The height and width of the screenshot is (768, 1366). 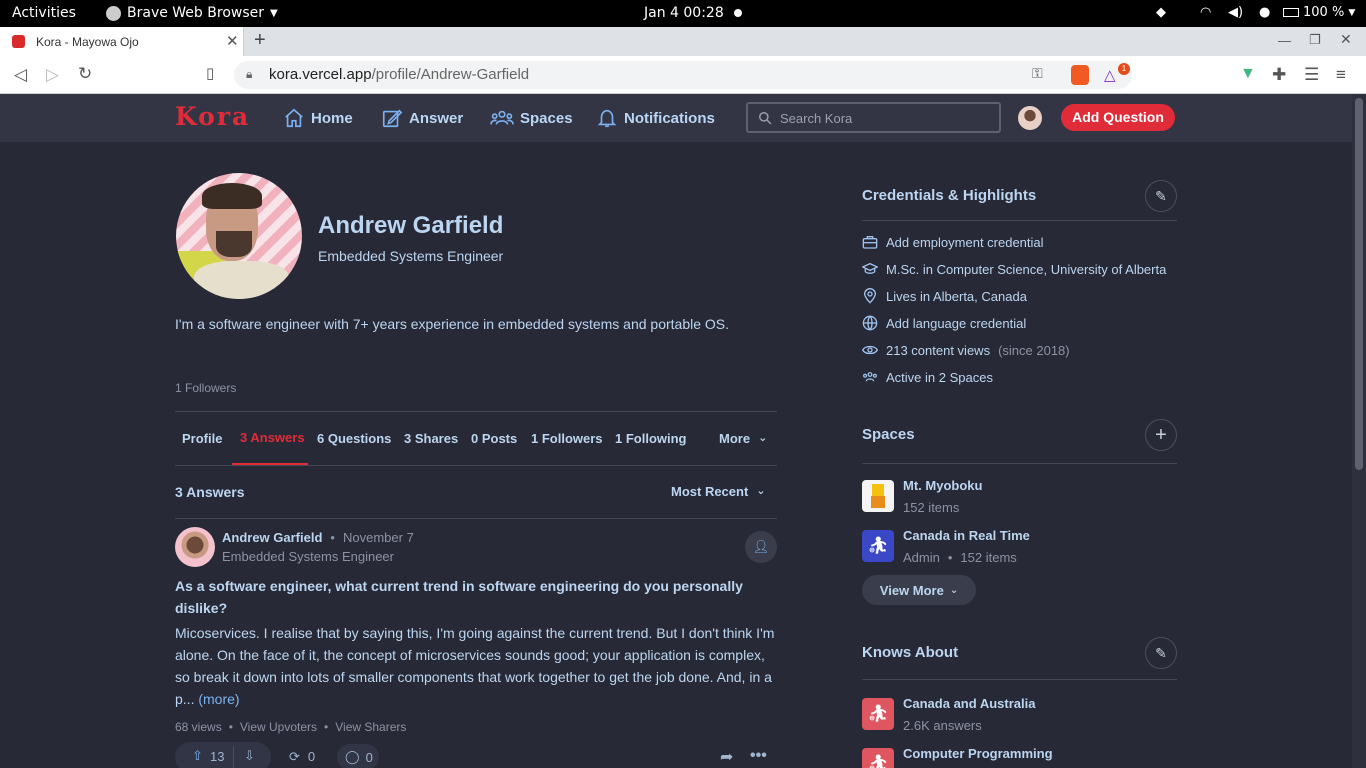 What do you see at coordinates (218, 699) in the screenshot?
I see `read-more-link: (more)` at bounding box center [218, 699].